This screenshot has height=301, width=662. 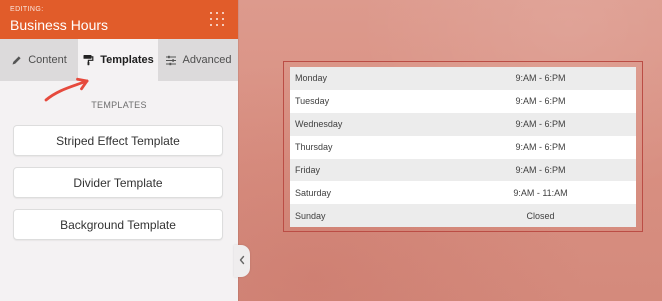 I want to click on section-label: TEMPLATES, so click(x=119, y=105).